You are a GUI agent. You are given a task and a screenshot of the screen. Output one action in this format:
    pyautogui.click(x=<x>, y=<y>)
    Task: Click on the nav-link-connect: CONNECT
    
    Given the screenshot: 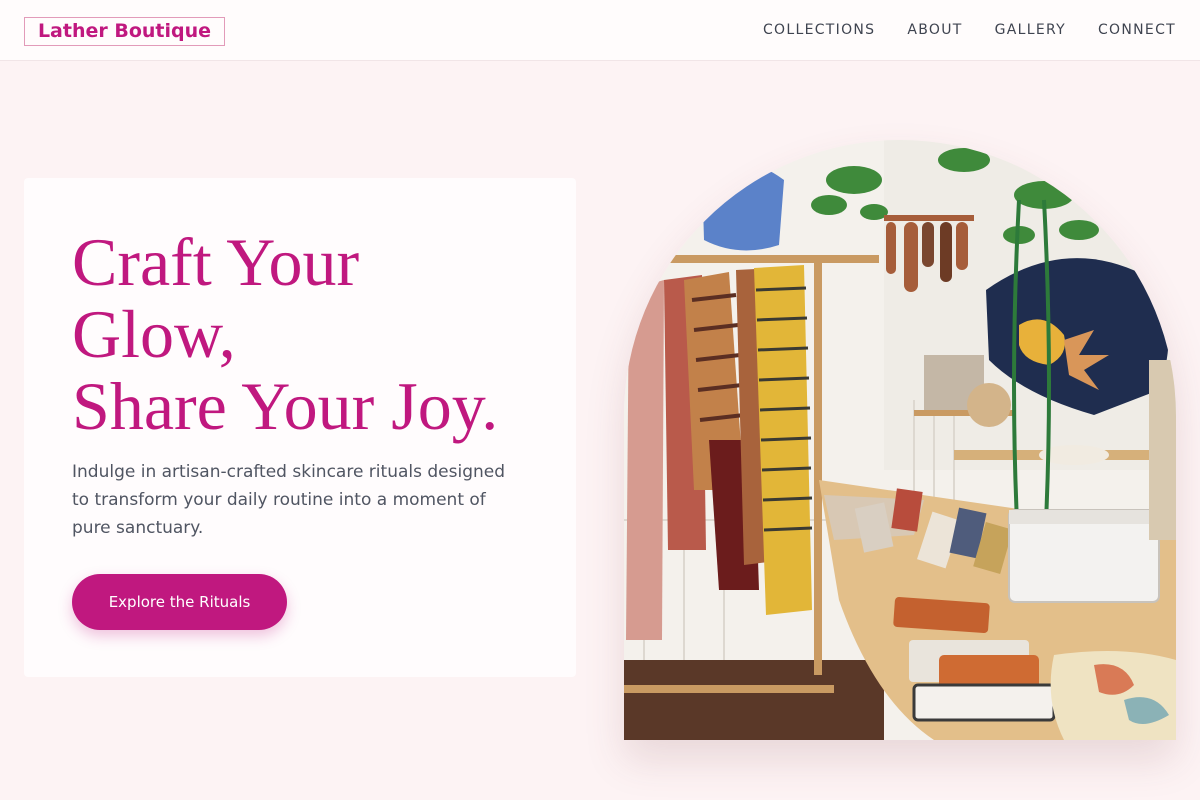 What is the action you would take?
    pyautogui.click(x=1137, y=30)
    